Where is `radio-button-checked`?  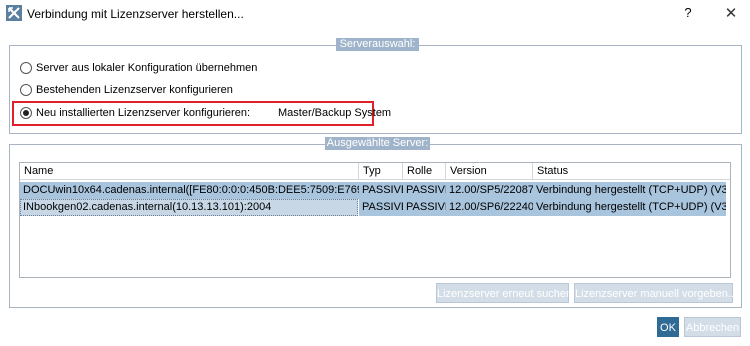 radio-button-checked is located at coordinates (26, 113).